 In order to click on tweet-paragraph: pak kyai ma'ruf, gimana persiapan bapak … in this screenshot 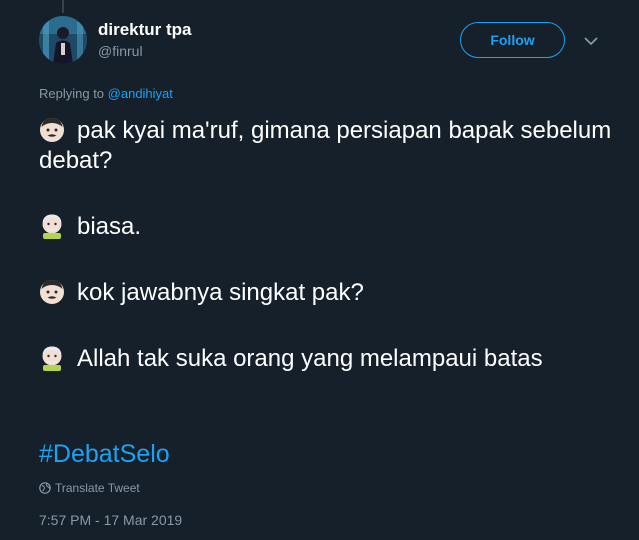, I will do `click(326, 146)`.